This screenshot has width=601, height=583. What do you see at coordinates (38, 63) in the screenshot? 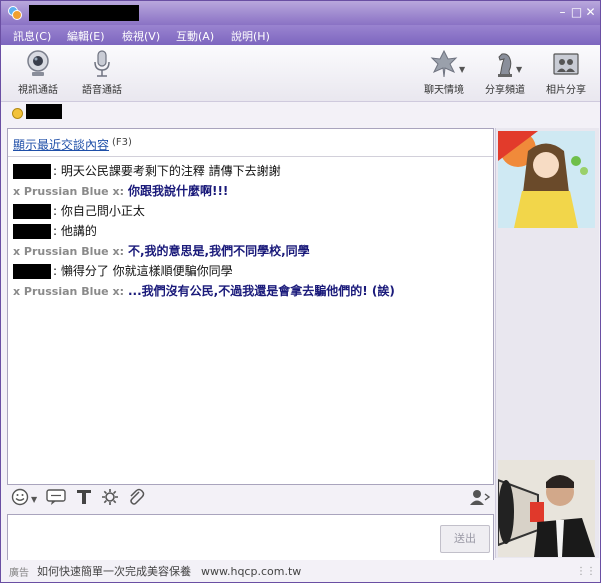
I see `webcam-icon` at bounding box center [38, 63].